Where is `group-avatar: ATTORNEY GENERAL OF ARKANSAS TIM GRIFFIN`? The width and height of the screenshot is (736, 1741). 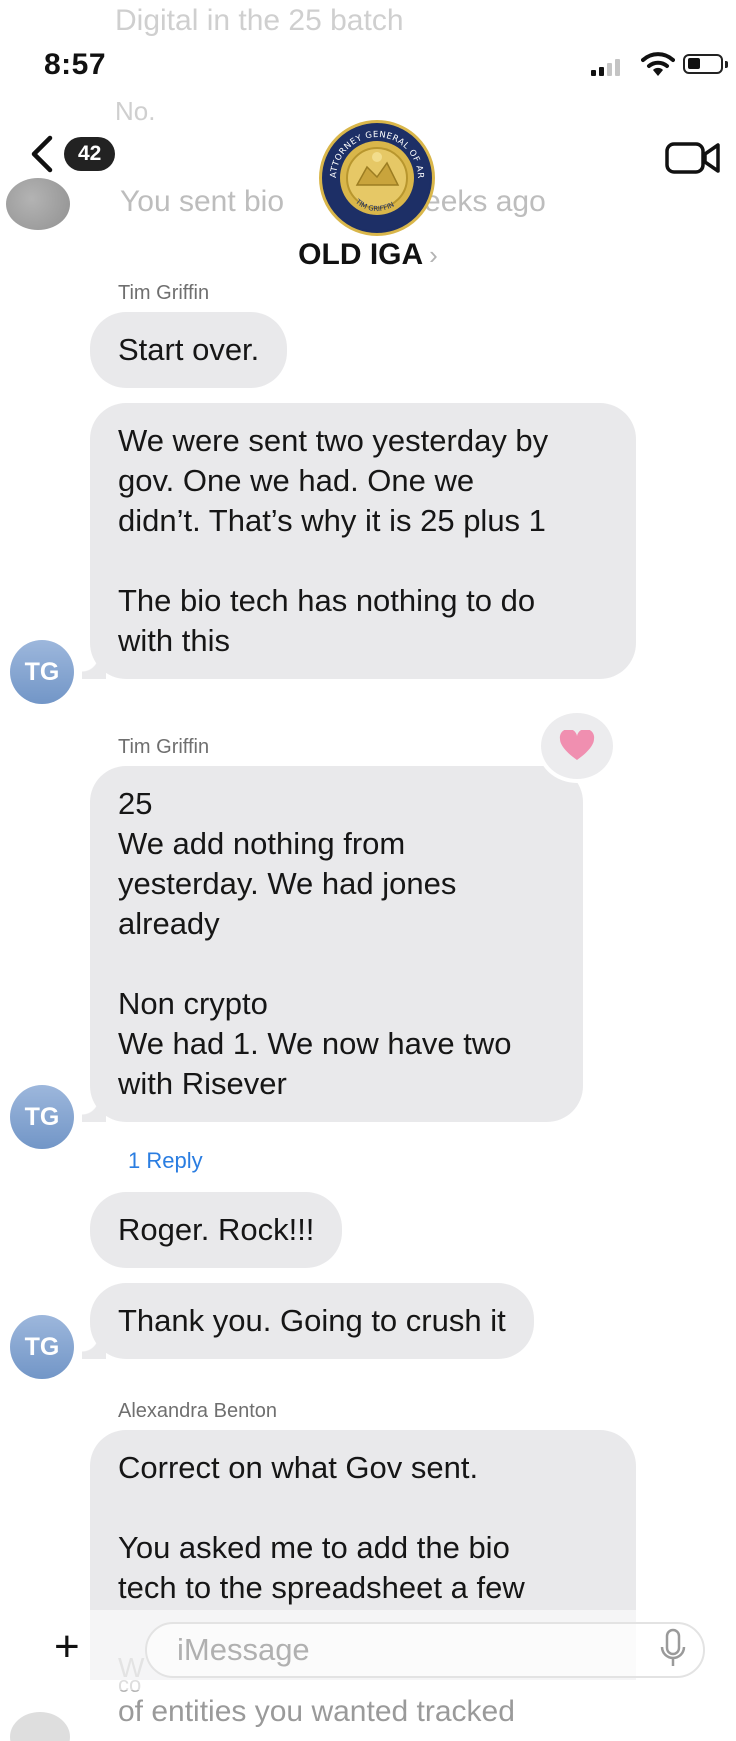 group-avatar: ATTORNEY GENERAL OF ARKANSAS TIM GRIFFIN is located at coordinates (377, 178).